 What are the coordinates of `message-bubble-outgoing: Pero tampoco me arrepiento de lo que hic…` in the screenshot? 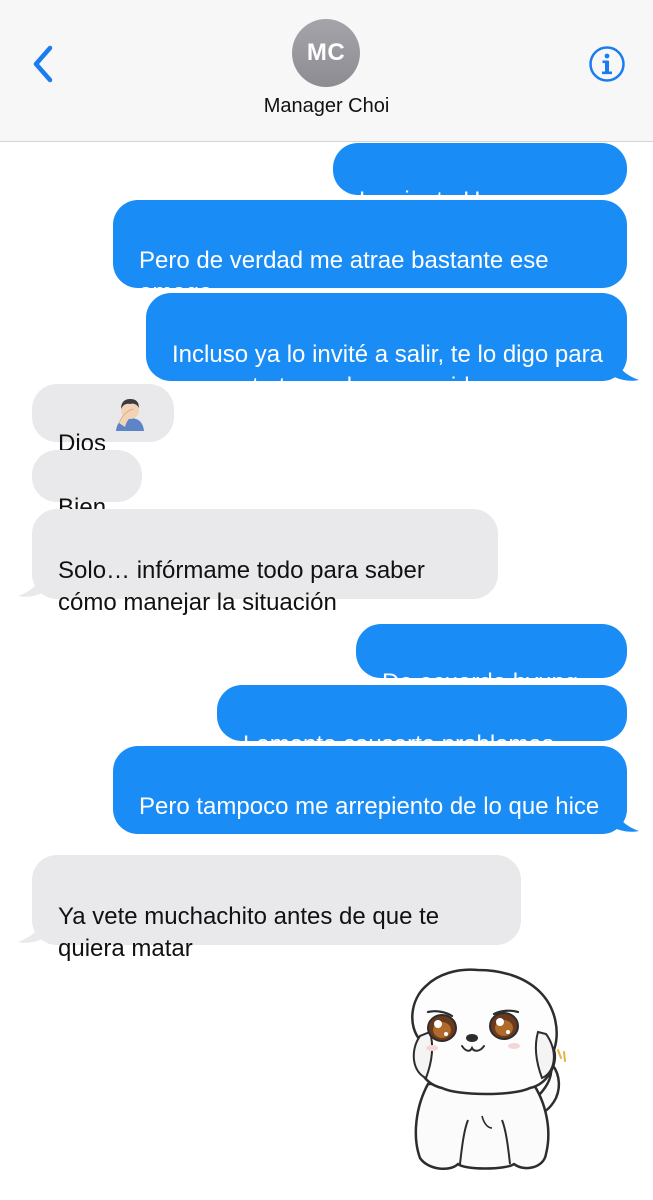 It's located at (370, 790).